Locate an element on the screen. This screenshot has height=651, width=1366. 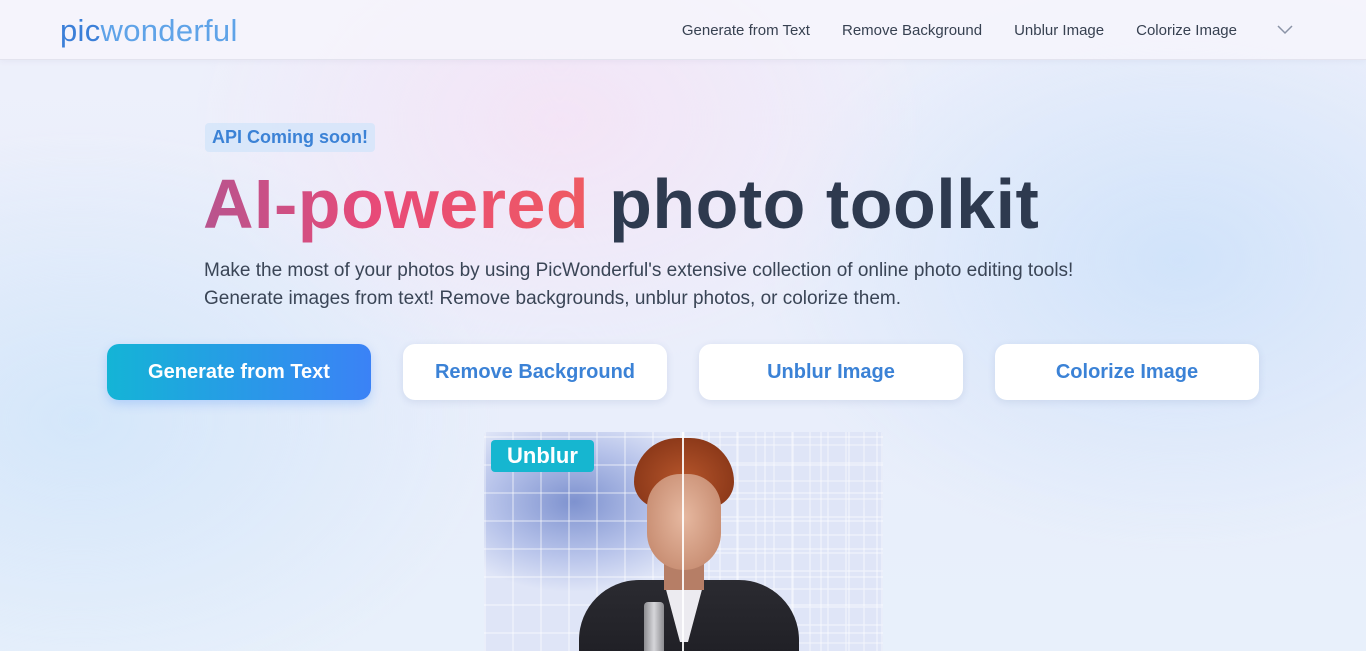
demo-unblur-label: Unblur is located at coordinates (542, 456).